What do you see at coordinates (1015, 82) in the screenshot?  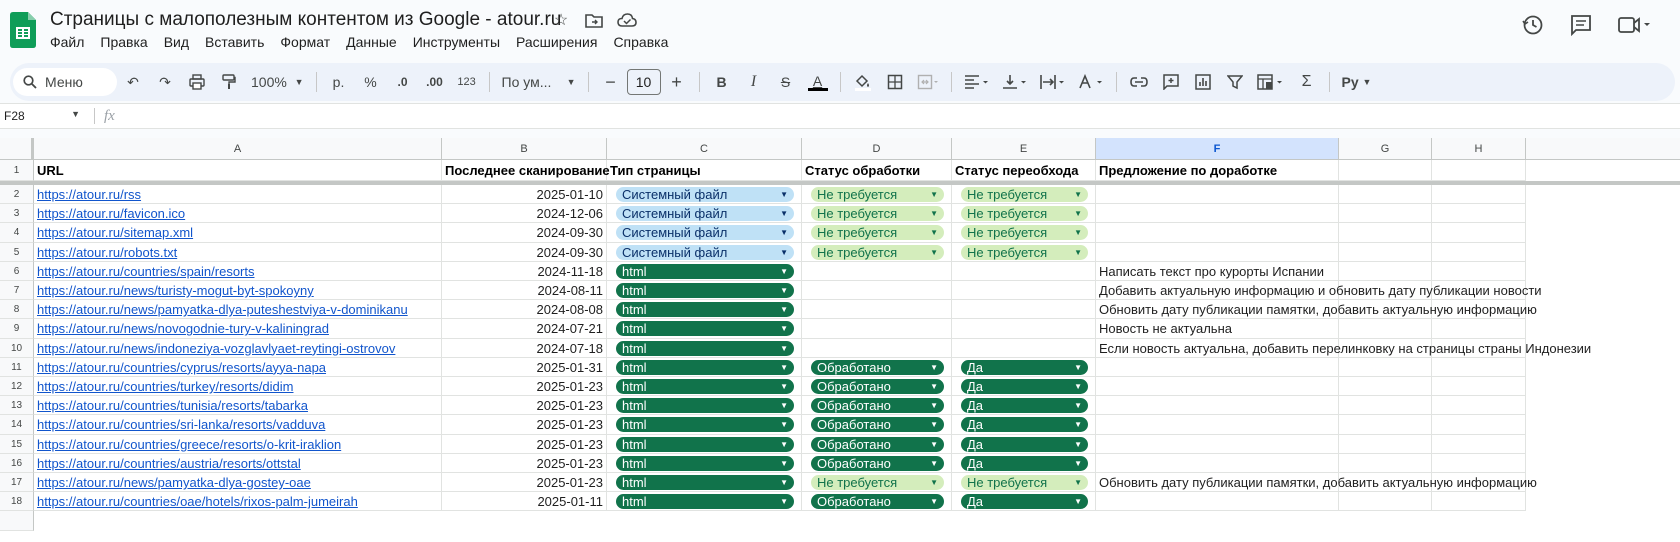 I see `vertical-align-icon` at bounding box center [1015, 82].